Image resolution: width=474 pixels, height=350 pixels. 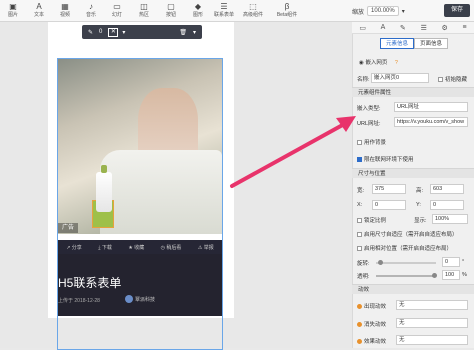 What do you see at coordinates (451, 275) in the screenshot?
I see `opacity-input: 100` at bounding box center [451, 275].